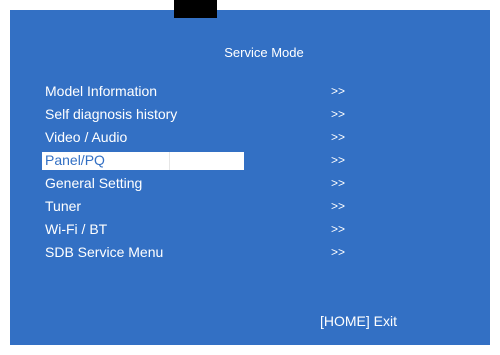 The height and width of the screenshot is (355, 500). Describe the element at coordinates (86, 137) in the screenshot. I see `menu-item-label: Video / Audio` at that location.